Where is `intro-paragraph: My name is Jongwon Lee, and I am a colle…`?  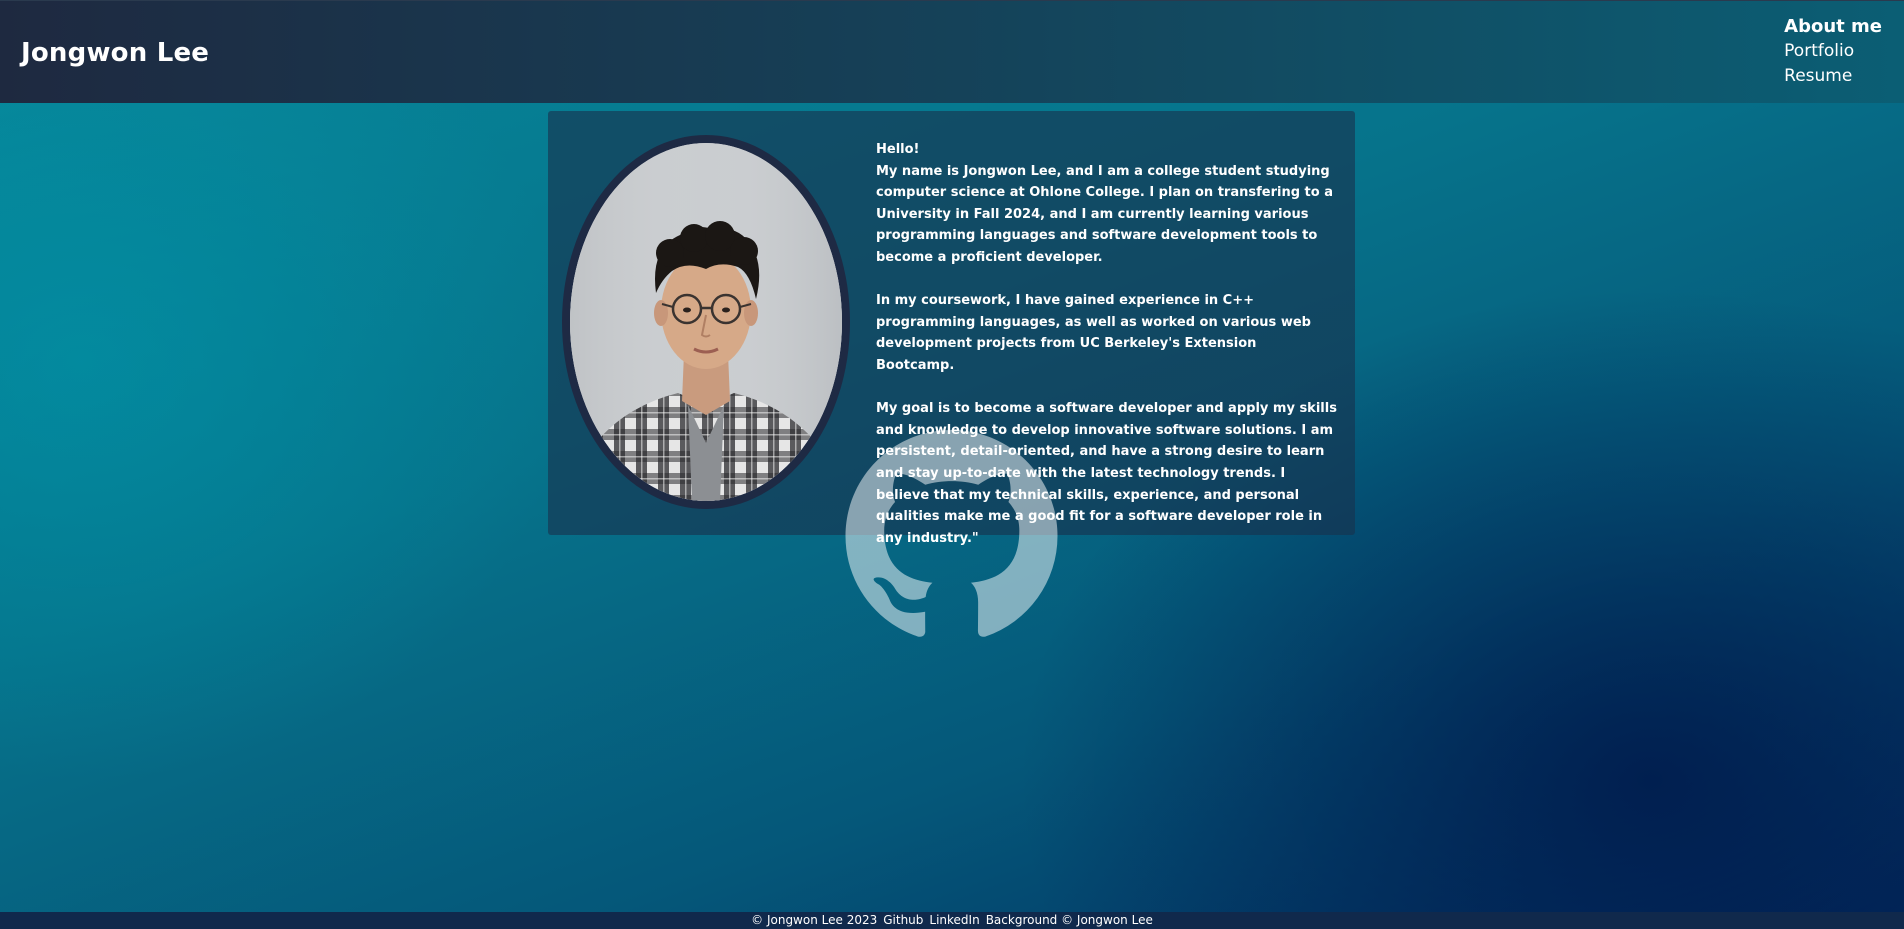
intro-paragraph: My name is Jongwon Lee, and I am a colle… is located at coordinates (1104, 214).